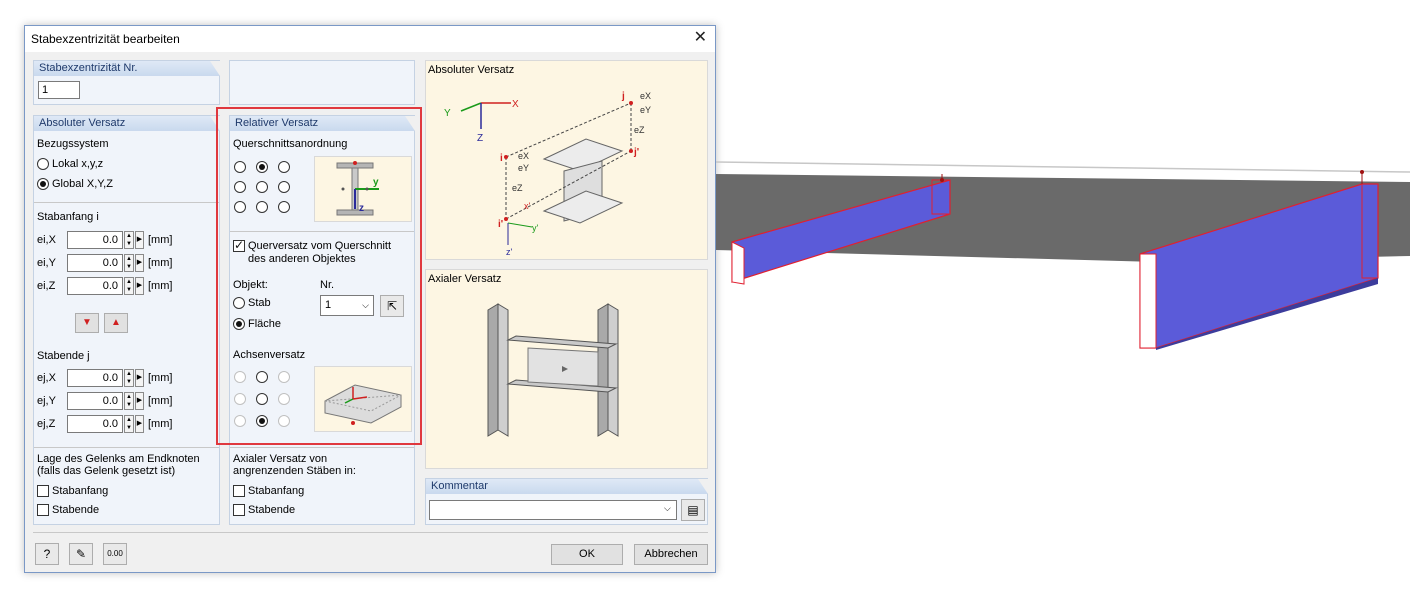 Image resolution: width=1410 pixels, height=603 pixels. I want to click on svg-text: i', so click(500, 224).